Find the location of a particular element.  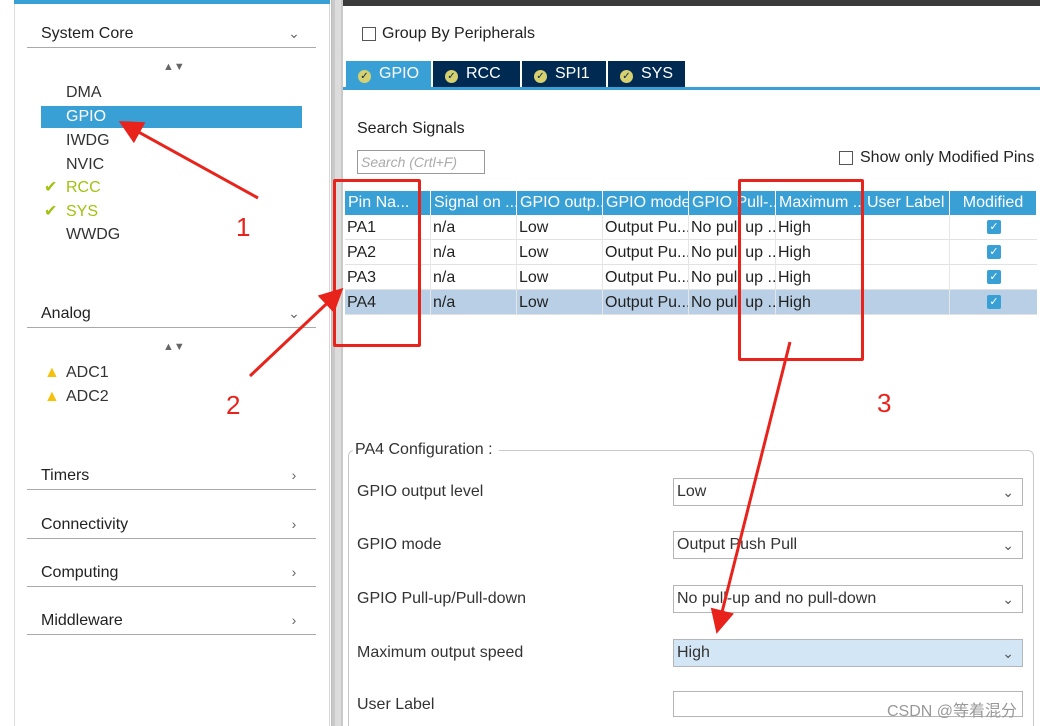

sidebar-item-sys: ✔ SYS is located at coordinates (171, 212).